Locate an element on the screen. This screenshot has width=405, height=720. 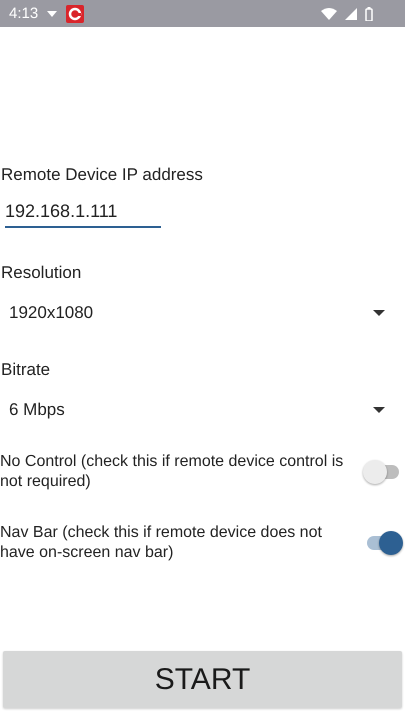
start-button: START is located at coordinates (202, 679).